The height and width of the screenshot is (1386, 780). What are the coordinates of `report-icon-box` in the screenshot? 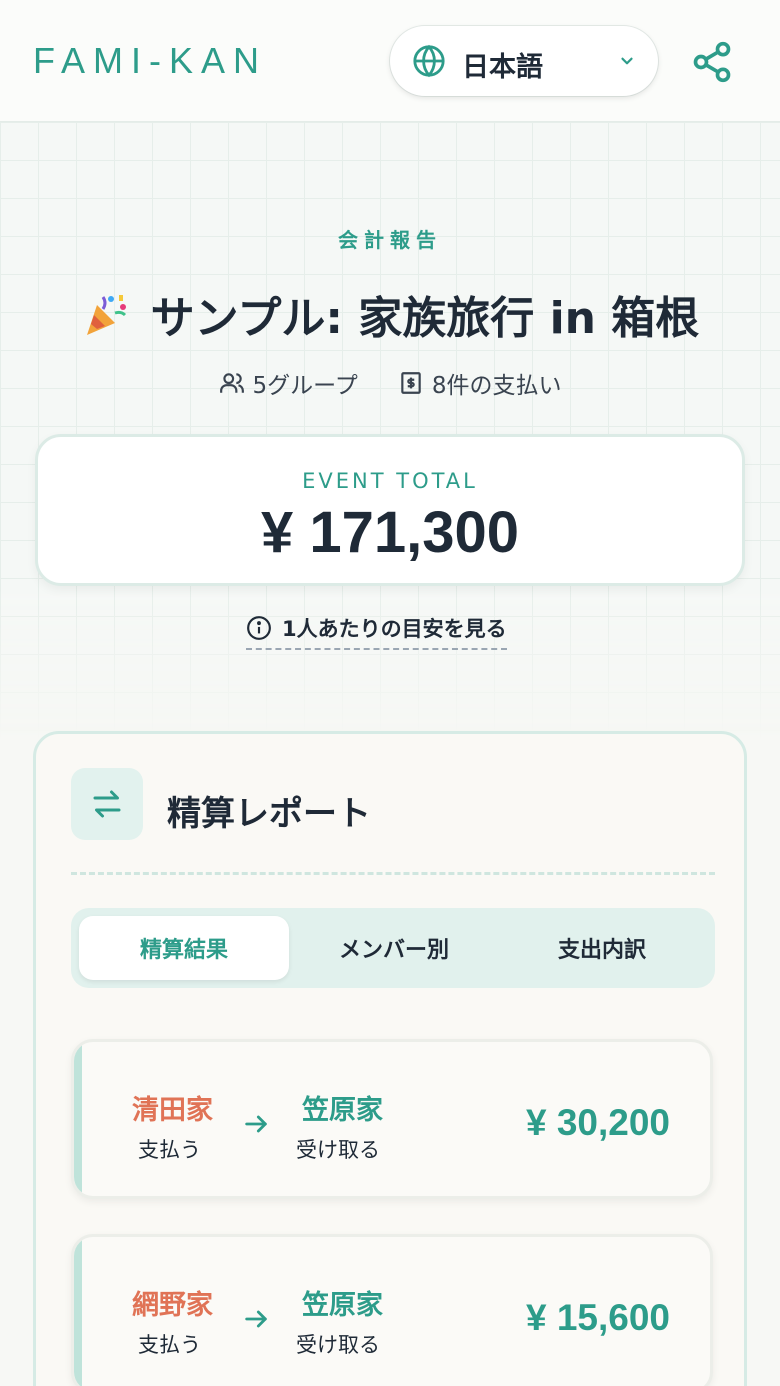 It's located at (107, 804).